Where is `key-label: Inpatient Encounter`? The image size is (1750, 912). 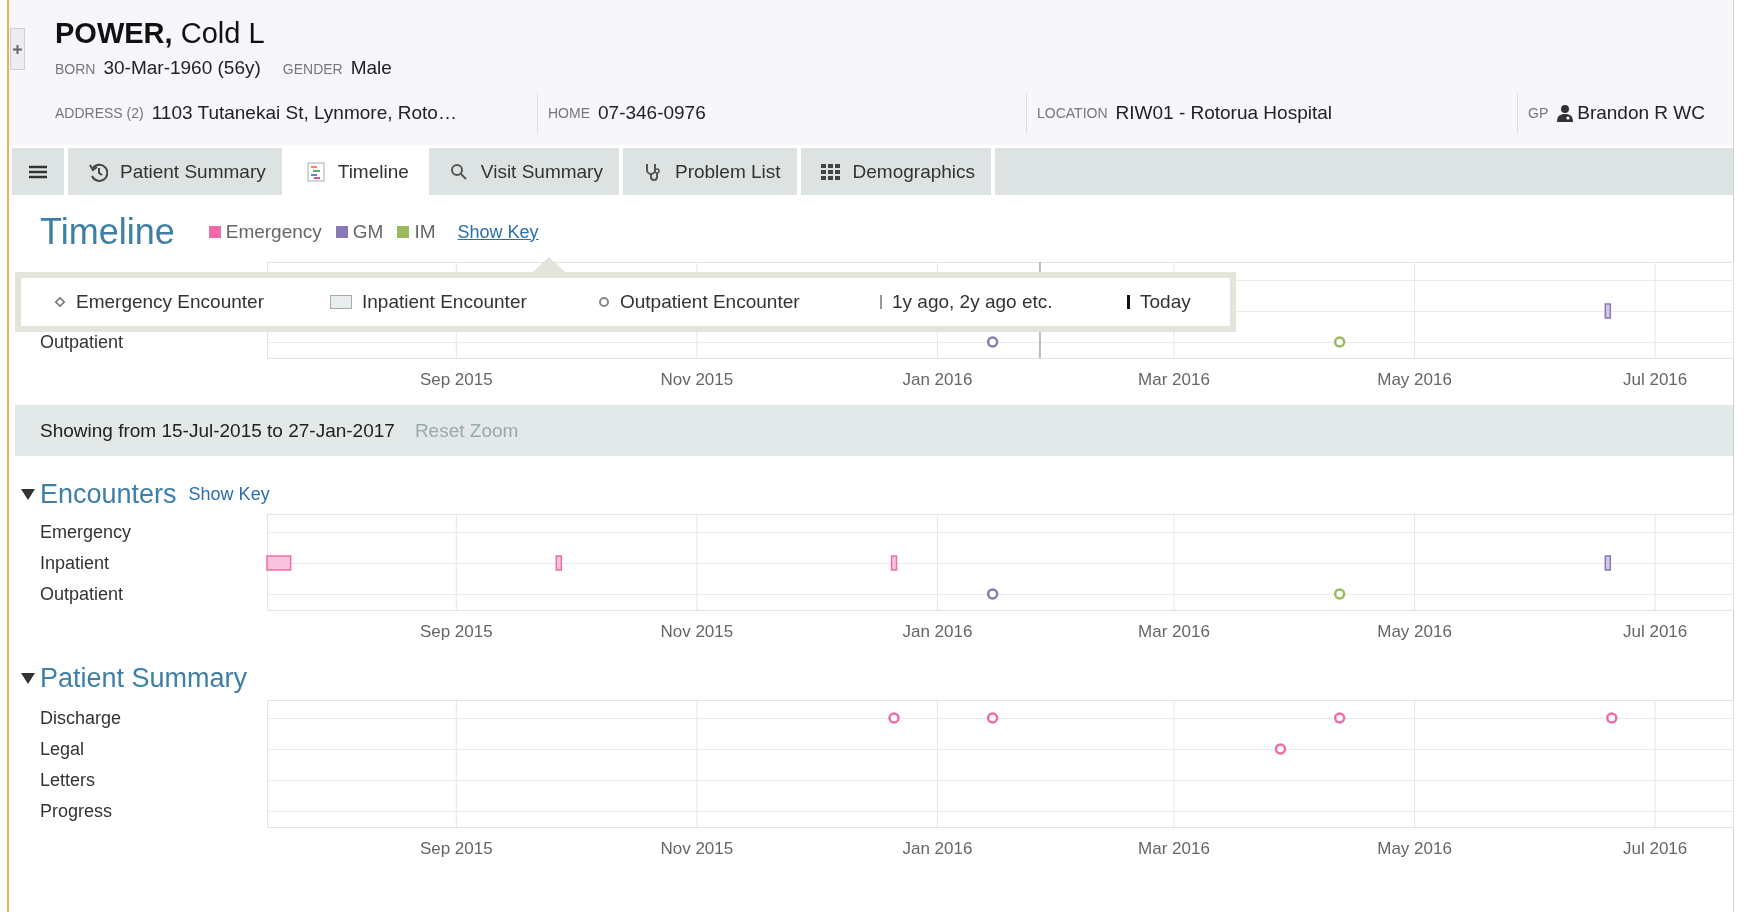
key-label: Inpatient Encounter is located at coordinates (444, 302).